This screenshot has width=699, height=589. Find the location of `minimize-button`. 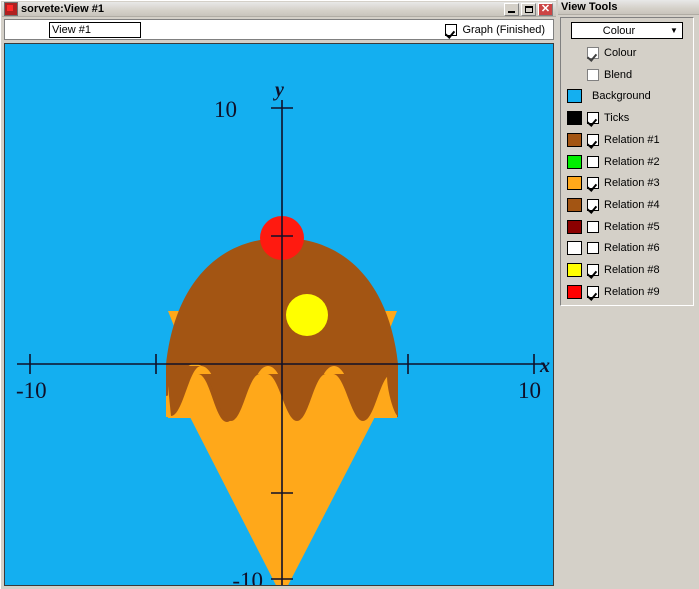

minimize-button is located at coordinates (511, 9).